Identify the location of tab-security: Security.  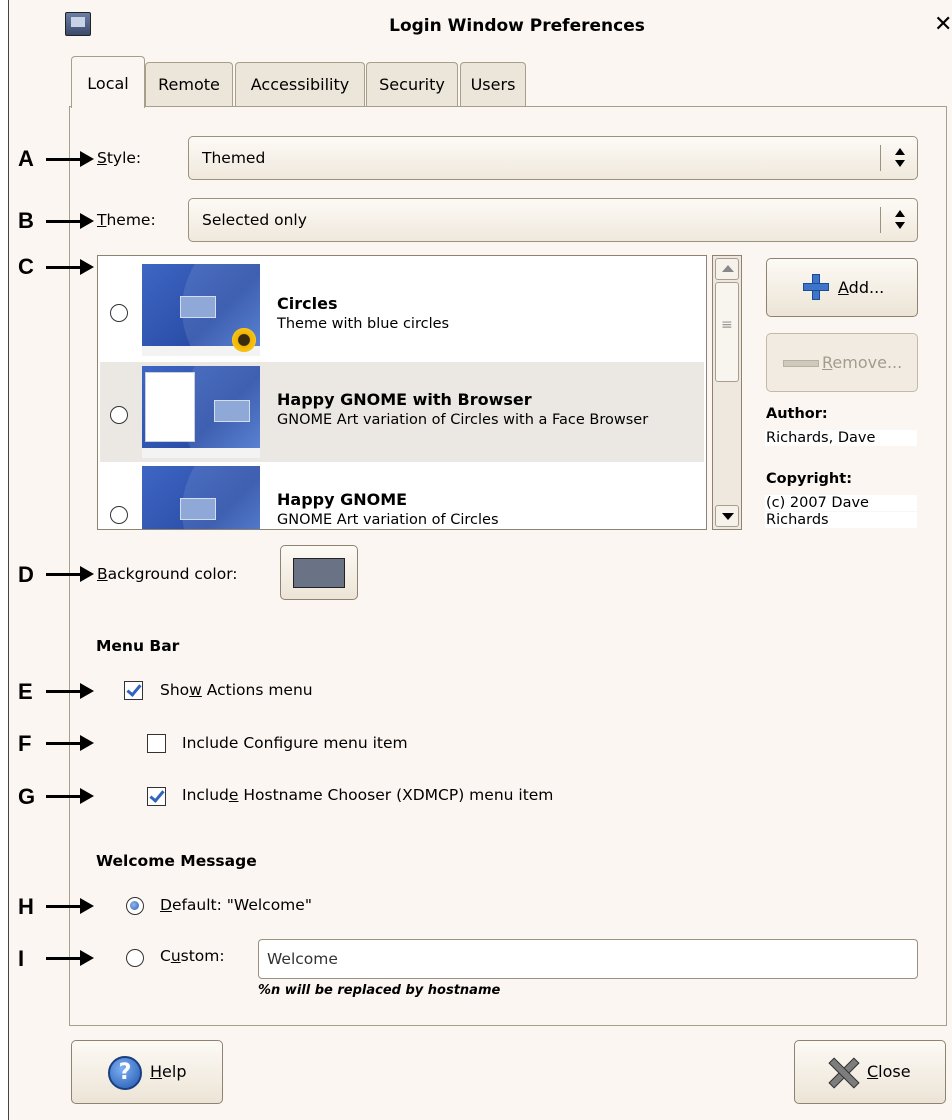
(412, 84).